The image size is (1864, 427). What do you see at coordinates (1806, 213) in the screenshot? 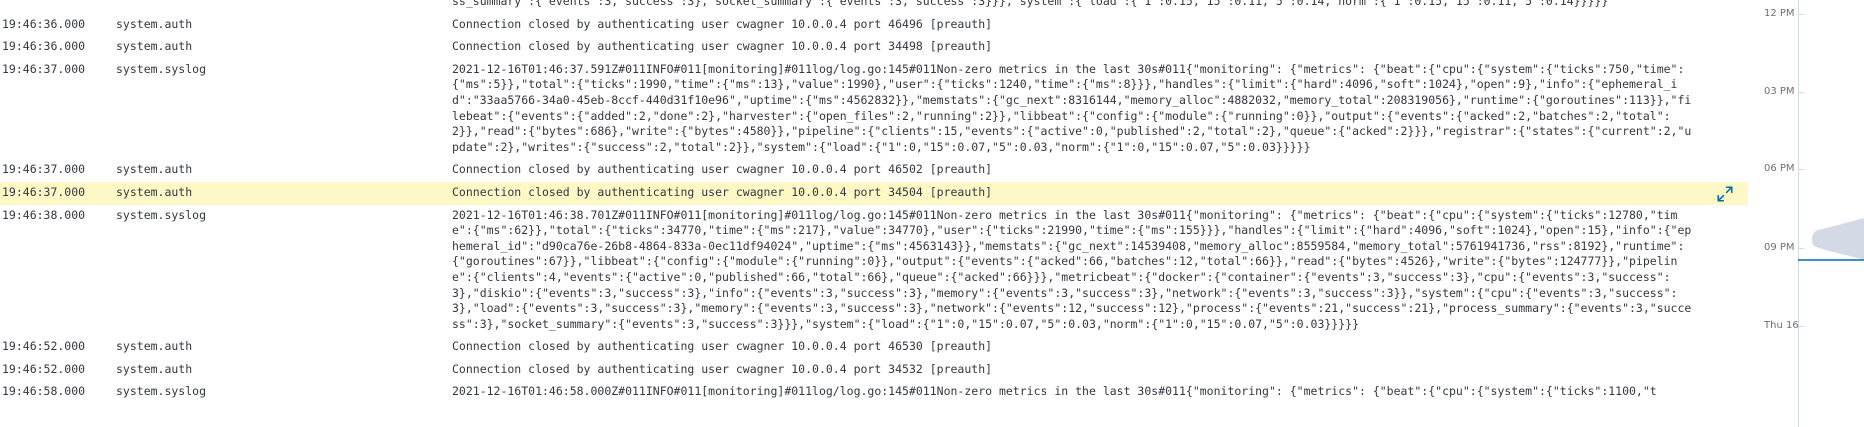
I see `log-minimap: 12 PM 03 PM 06 PM 09 PM Thu 16` at bounding box center [1806, 213].